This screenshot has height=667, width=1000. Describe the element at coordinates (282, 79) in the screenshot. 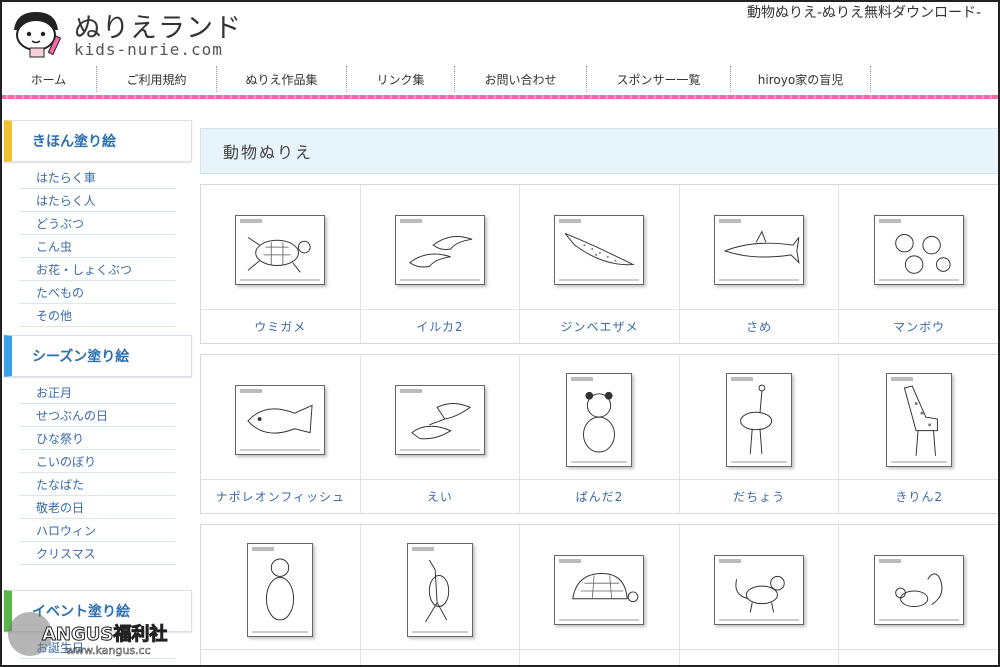

I see `nav-gallery: ぬりえ作品集` at that location.